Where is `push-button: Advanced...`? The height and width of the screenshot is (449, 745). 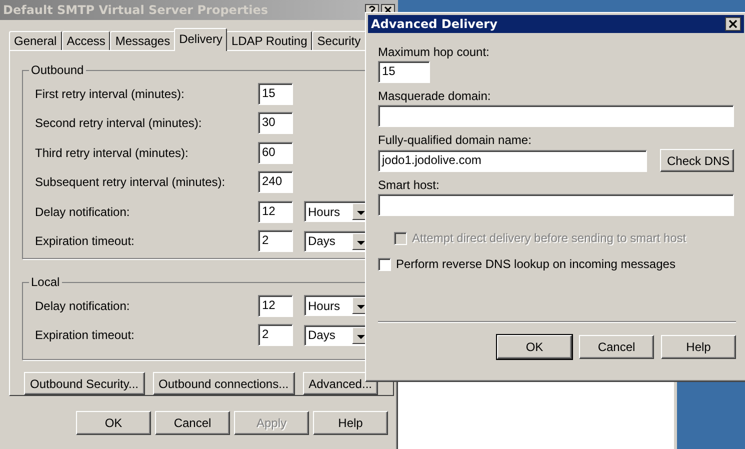 push-button: Advanced... is located at coordinates (340, 383).